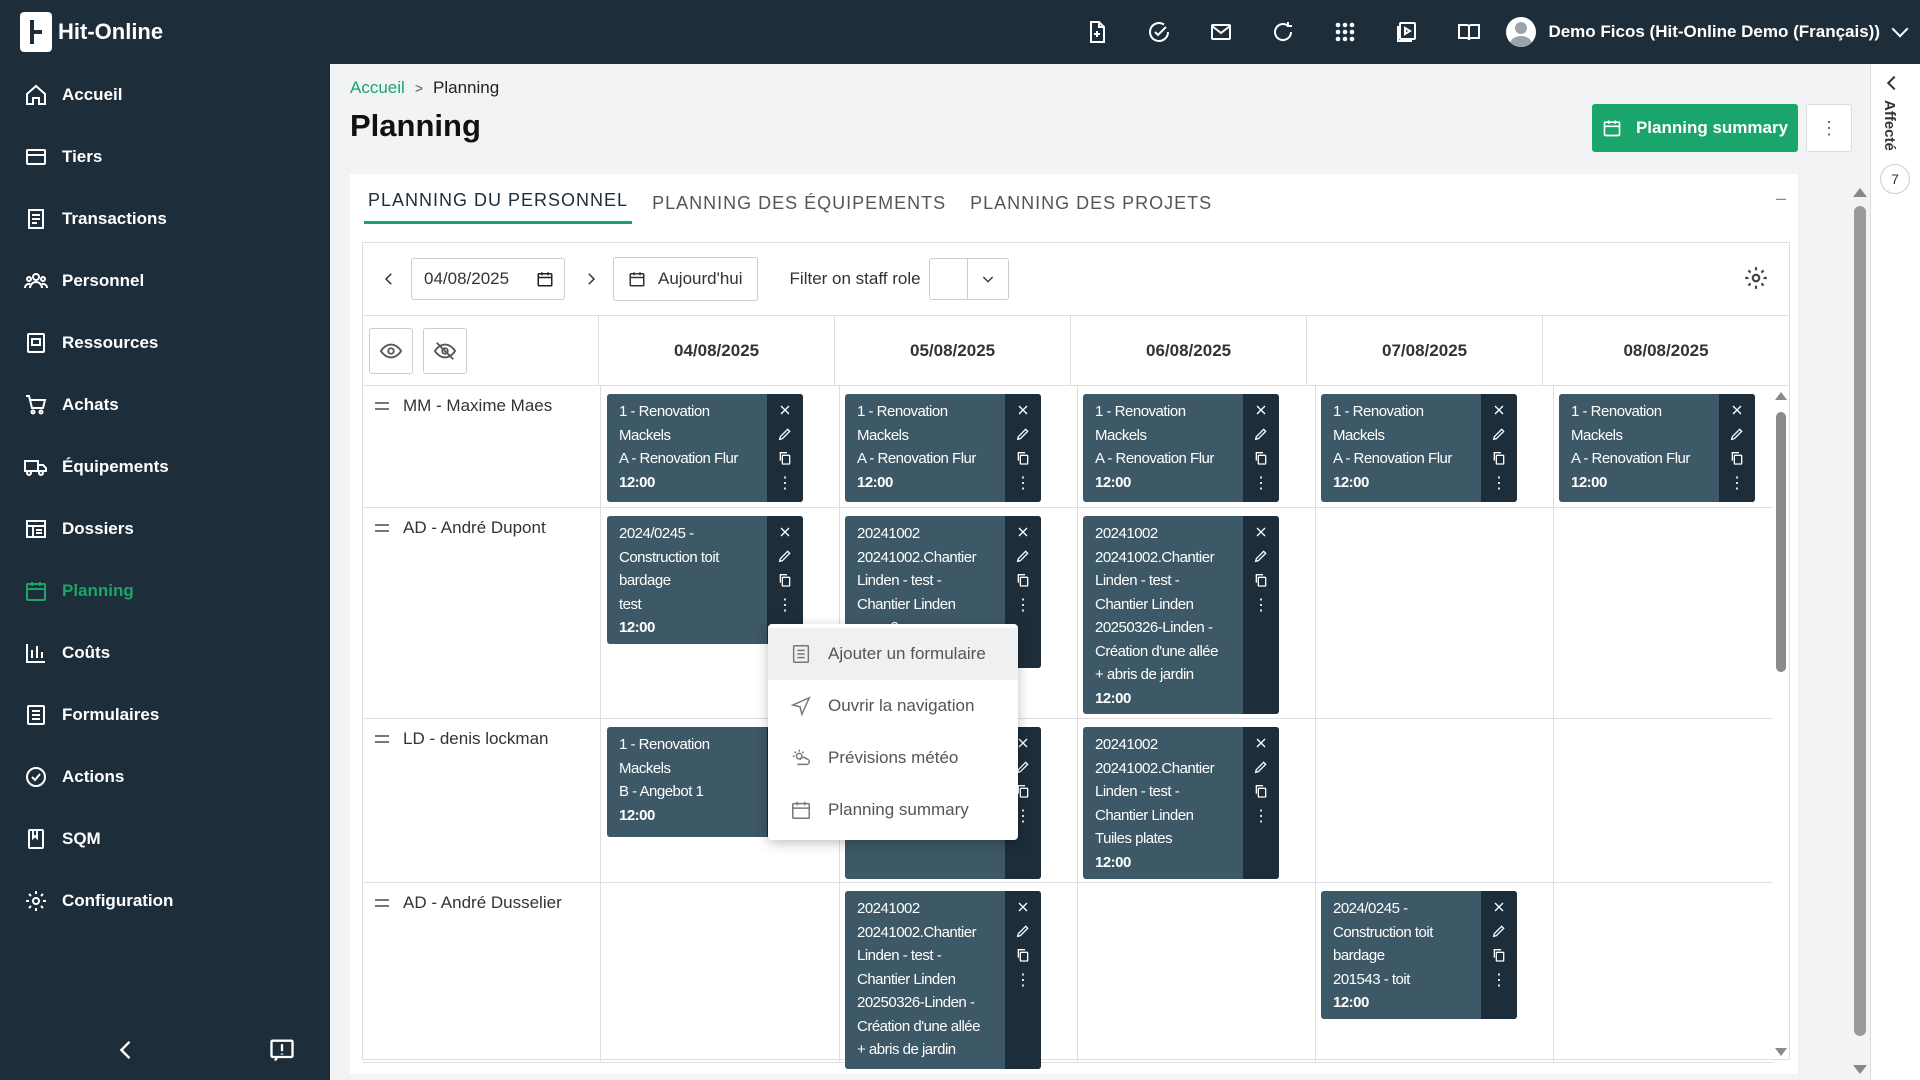 This screenshot has width=1920, height=1080. Describe the element at coordinates (968, 279) in the screenshot. I see `staff-role-select` at that location.